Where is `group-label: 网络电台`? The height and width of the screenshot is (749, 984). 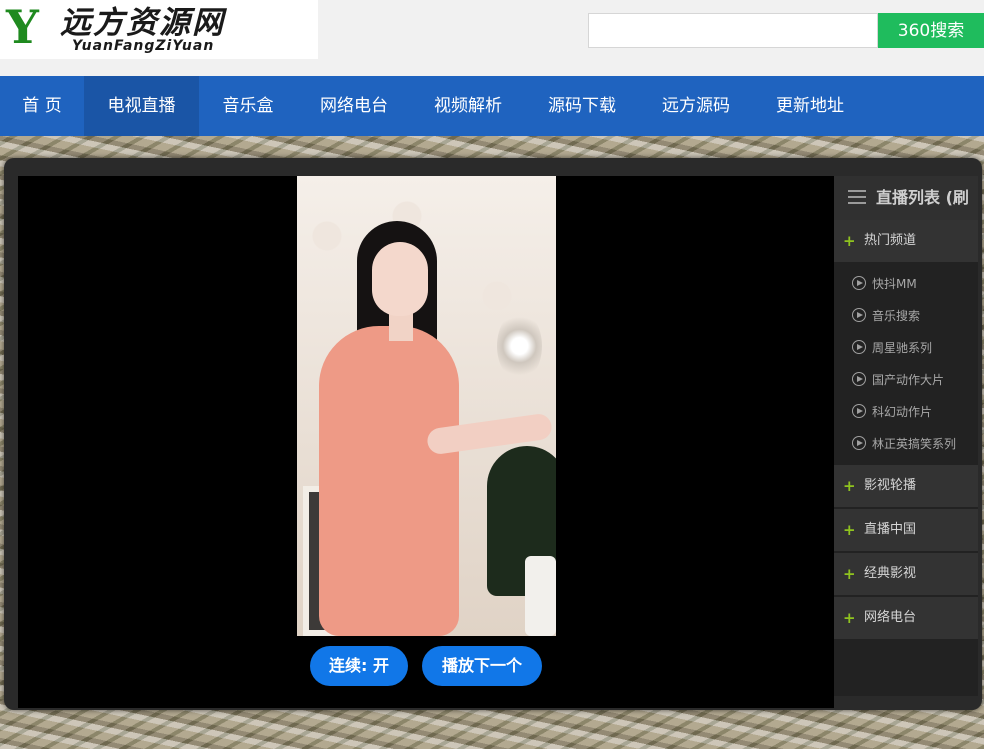
group-label: 网络电台 is located at coordinates (890, 617).